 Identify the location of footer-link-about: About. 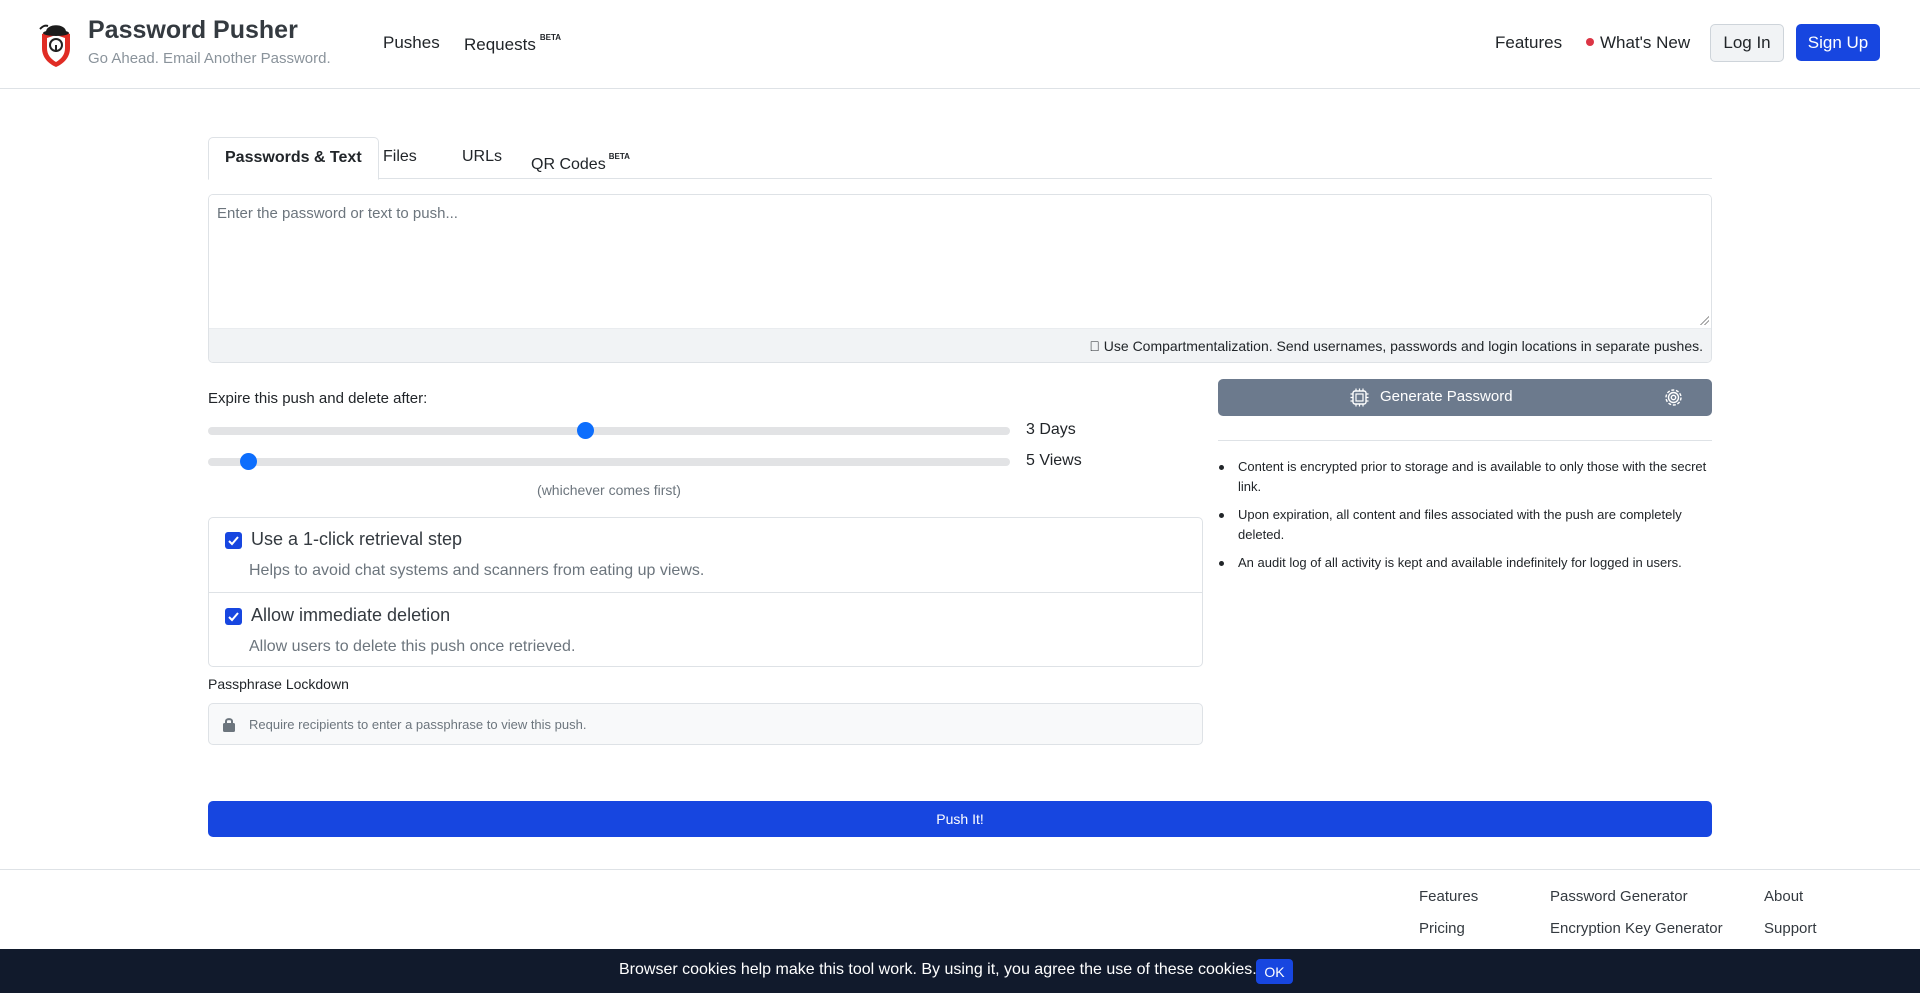
(1783, 896).